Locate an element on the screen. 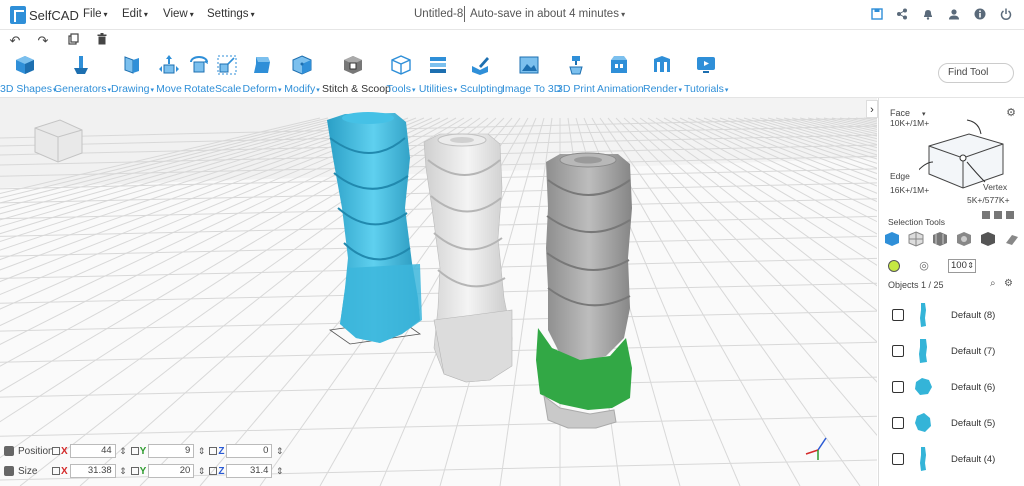 The height and width of the screenshot is (486, 1024). white-twisted-object is located at coordinates (468, 258).